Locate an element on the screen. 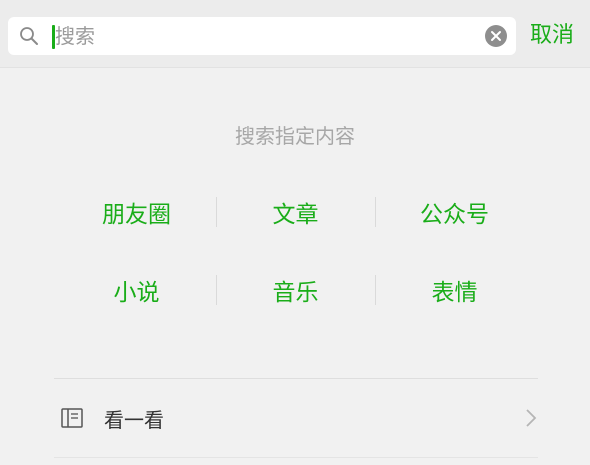 The image size is (590, 465). category-official-accounts: 公众号 is located at coordinates (454, 212).